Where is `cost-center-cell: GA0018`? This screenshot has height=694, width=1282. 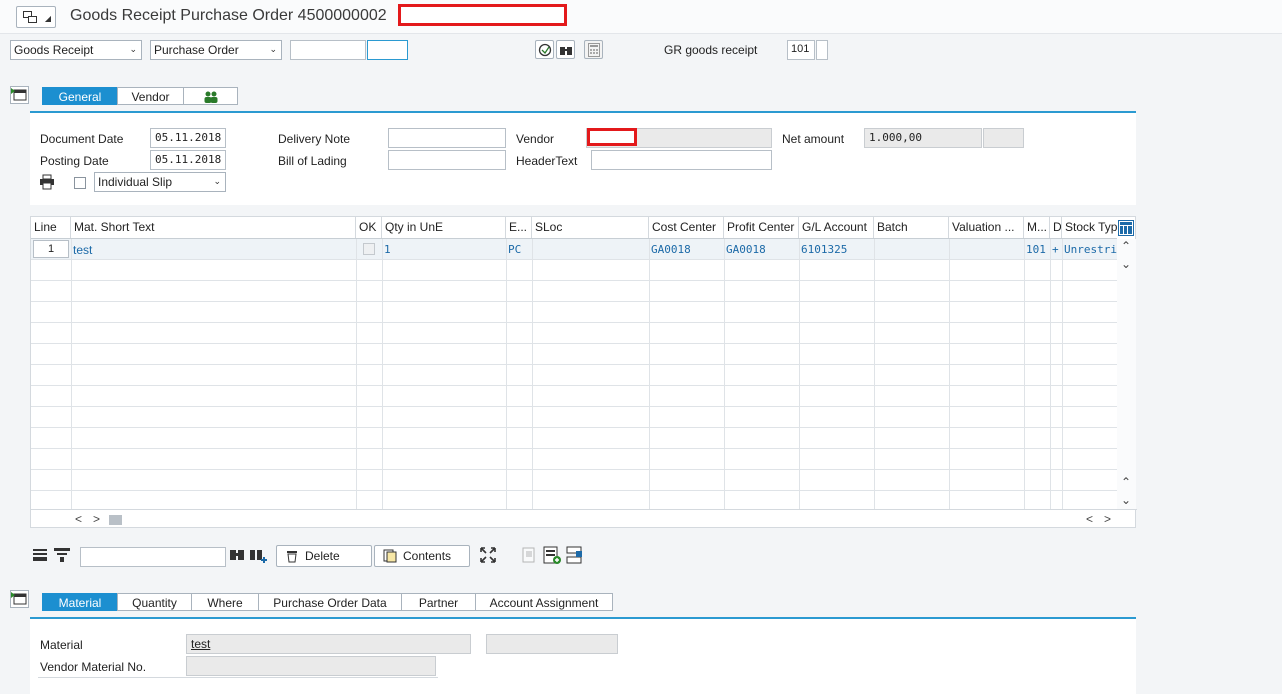
cost-center-cell: GA0018 is located at coordinates (686, 249).